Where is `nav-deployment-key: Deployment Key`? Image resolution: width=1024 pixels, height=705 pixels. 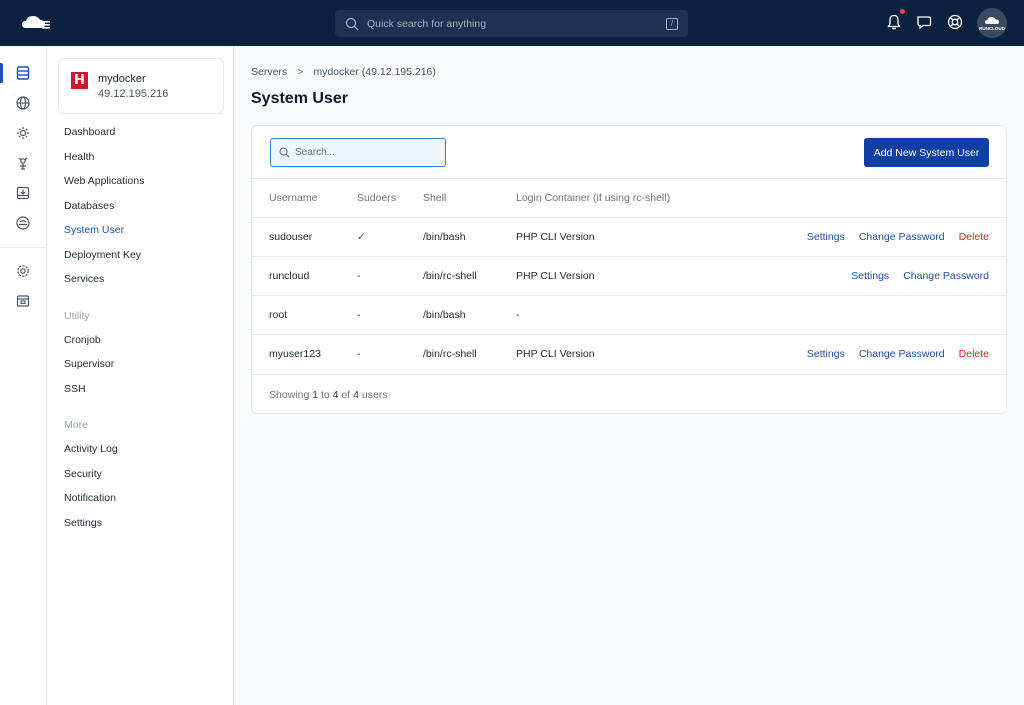 nav-deployment-key: Deployment Key is located at coordinates (102, 255).